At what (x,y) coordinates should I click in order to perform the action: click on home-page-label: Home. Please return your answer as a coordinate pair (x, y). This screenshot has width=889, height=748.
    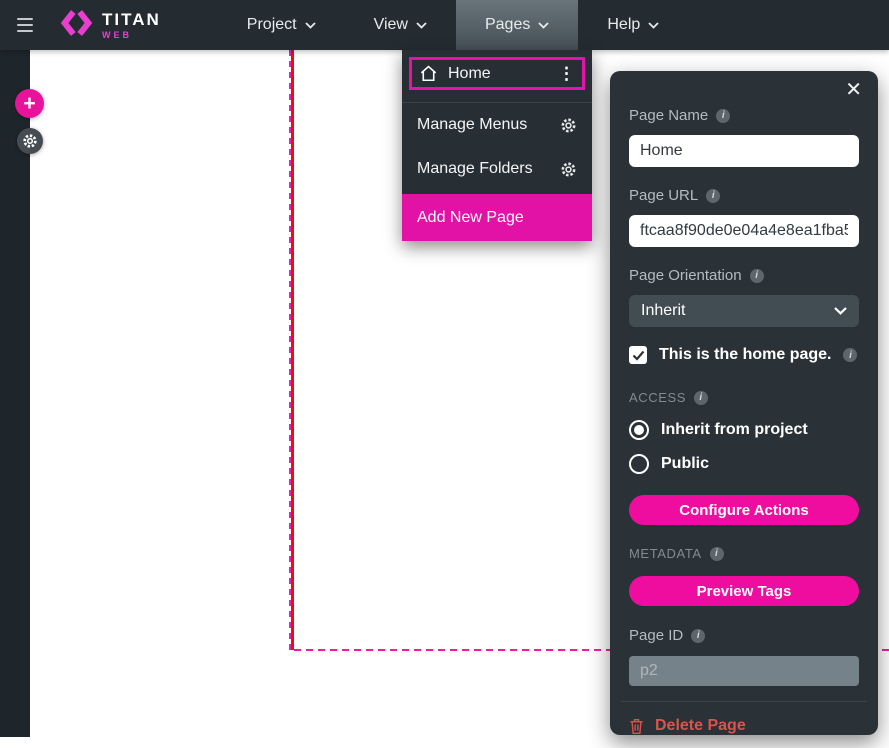
    Looking at the image, I should click on (469, 73).